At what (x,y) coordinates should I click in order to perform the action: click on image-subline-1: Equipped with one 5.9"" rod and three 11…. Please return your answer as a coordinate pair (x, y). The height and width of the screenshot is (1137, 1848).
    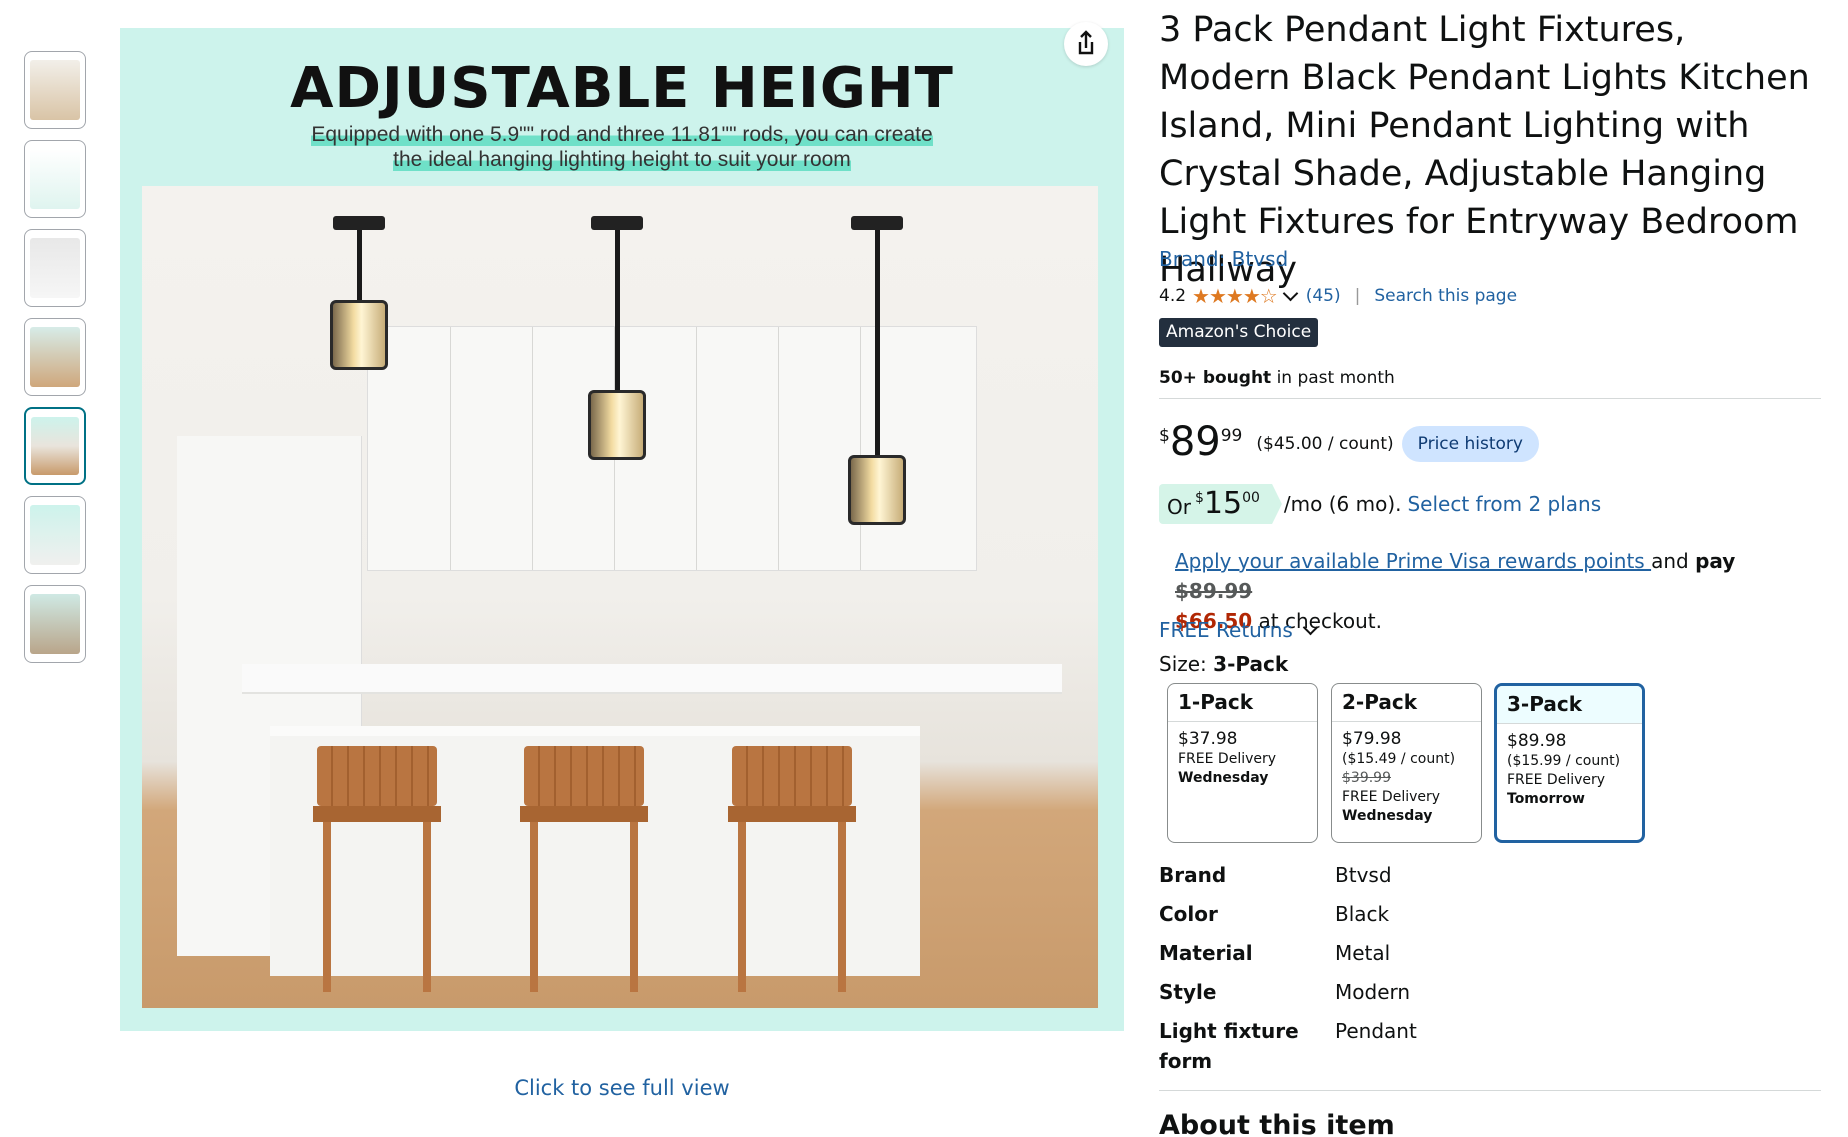
    Looking at the image, I should click on (622, 134).